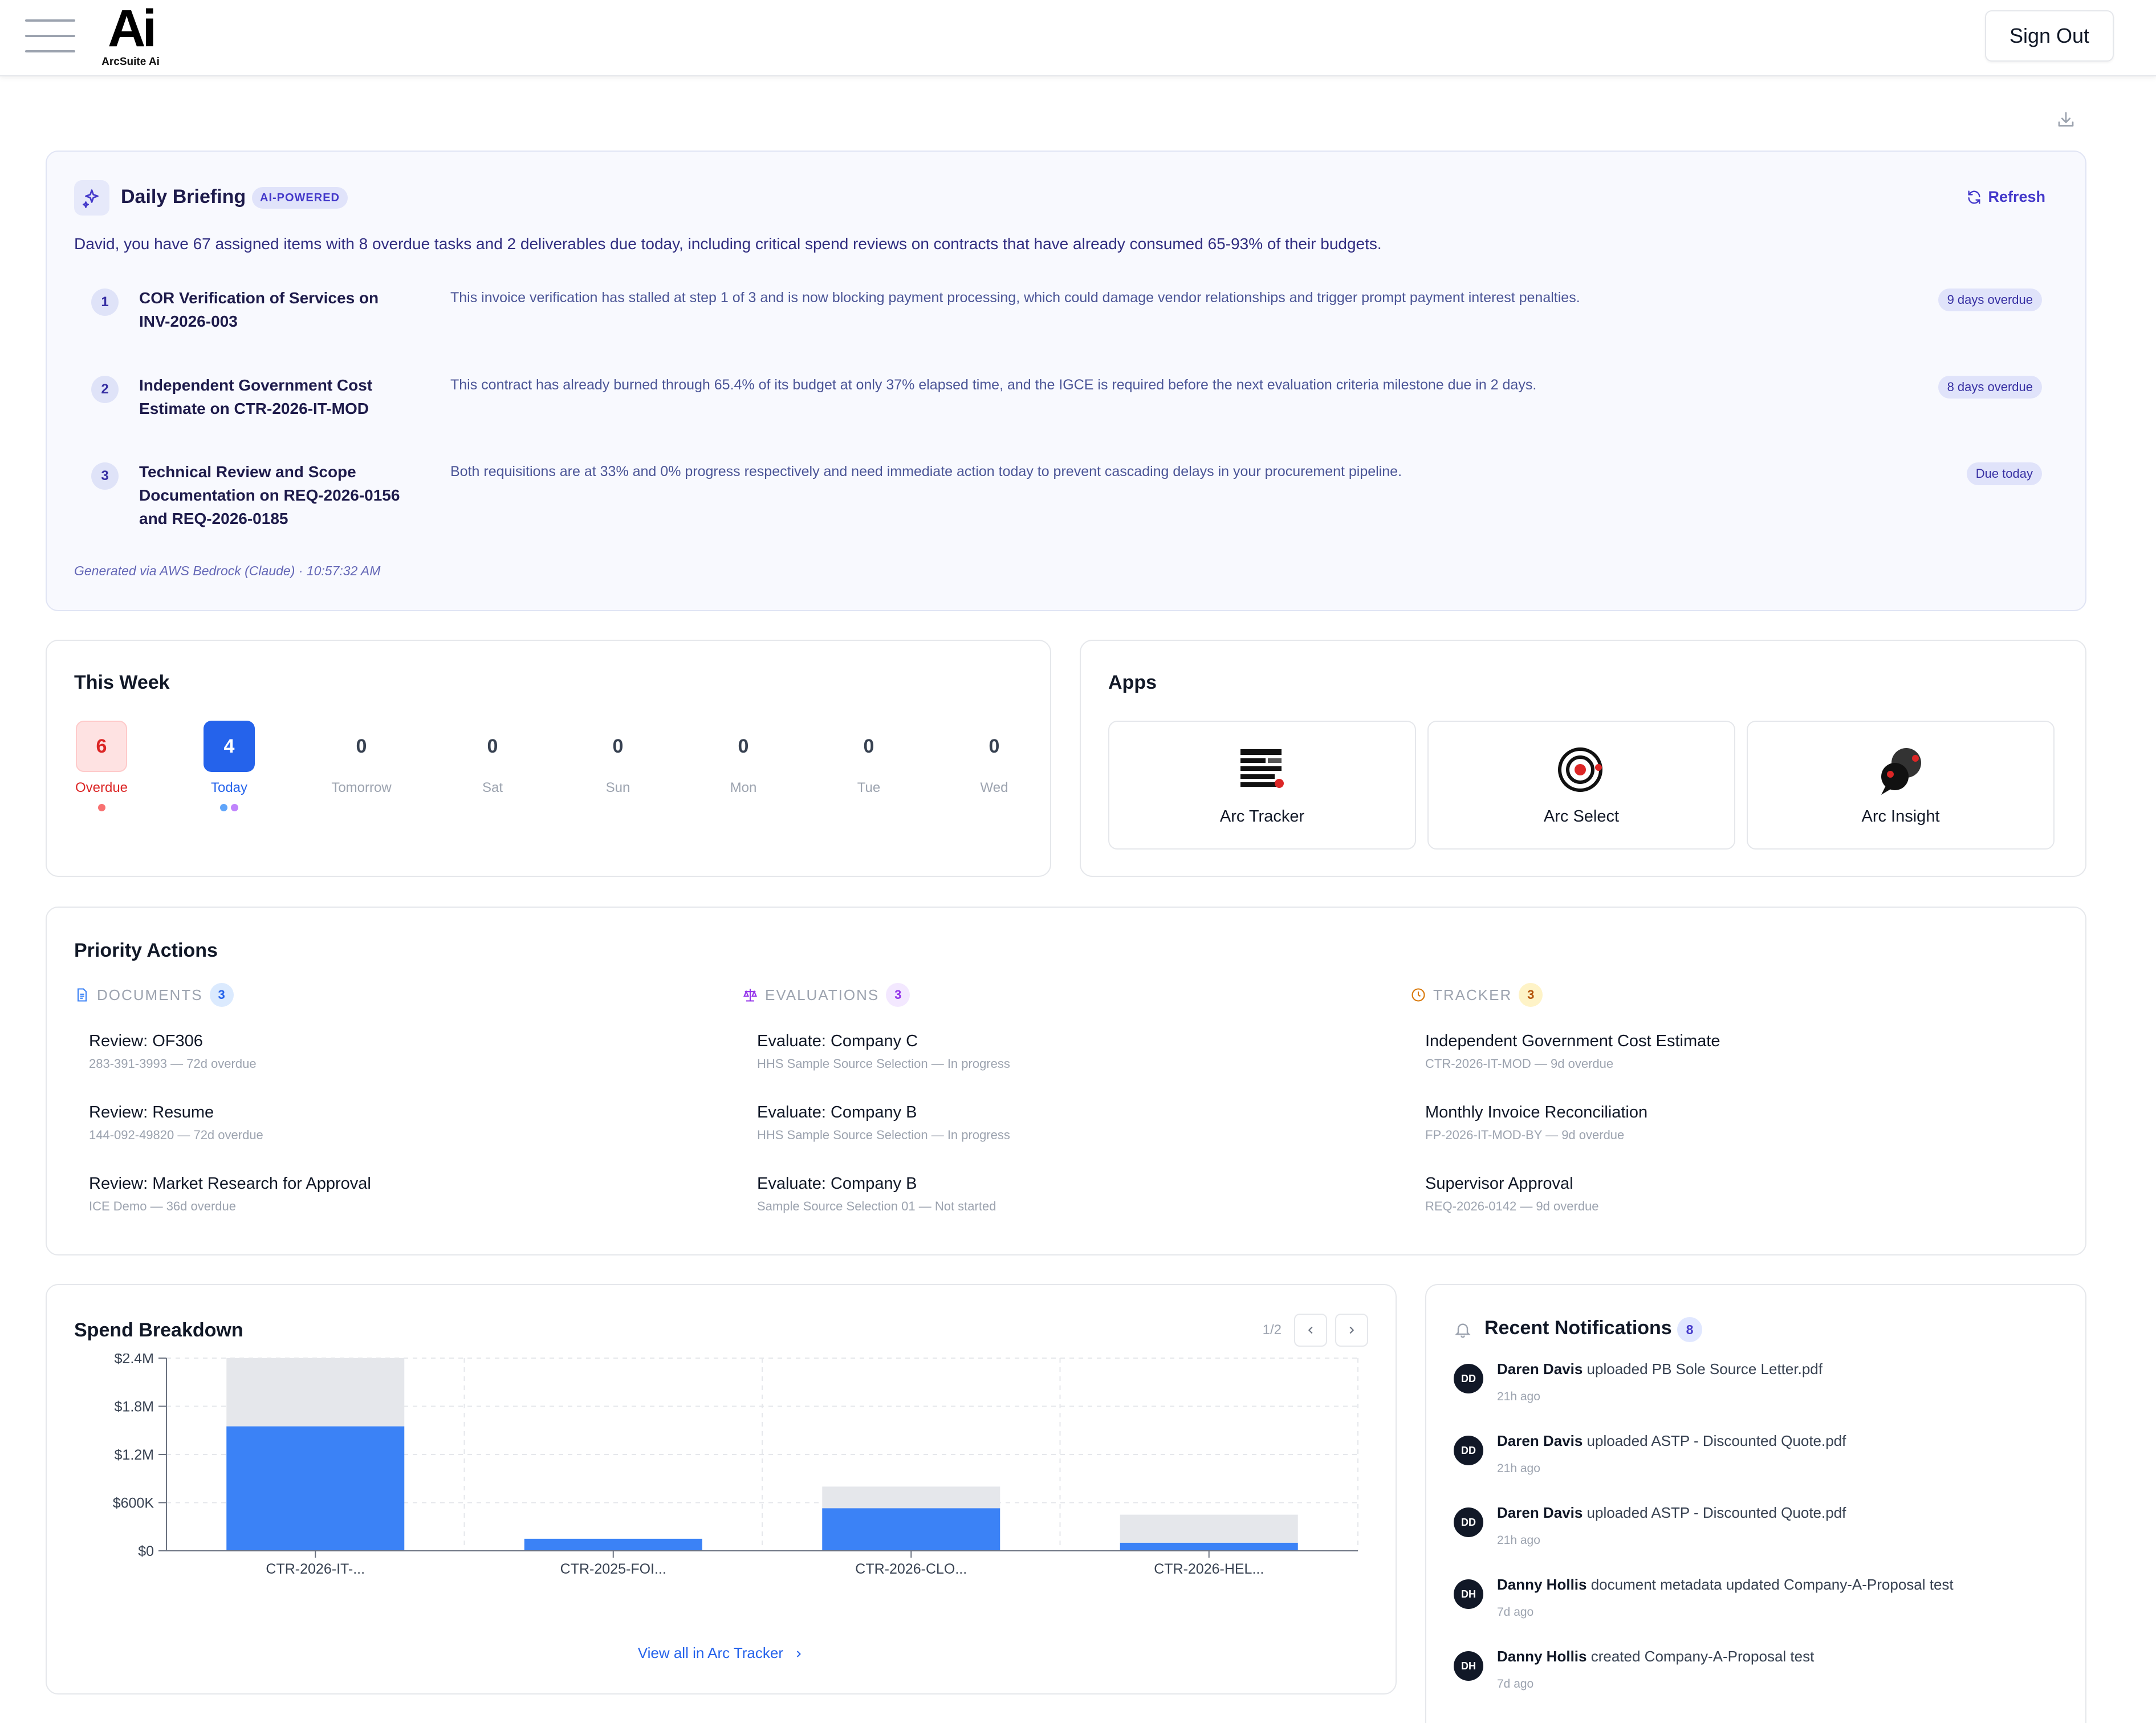 This screenshot has width=2156, height=1723. I want to click on actor-name: Daren Davis, so click(1540, 1368).